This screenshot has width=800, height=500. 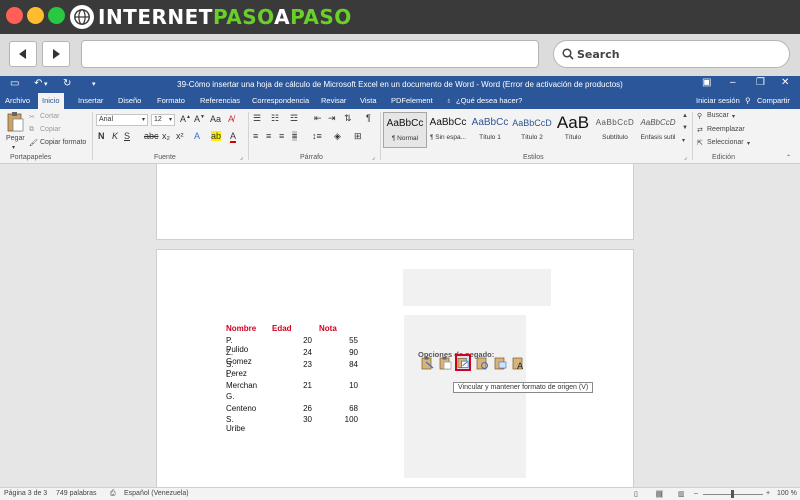 What do you see at coordinates (395, 202) in the screenshot?
I see `document-page` at bounding box center [395, 202].